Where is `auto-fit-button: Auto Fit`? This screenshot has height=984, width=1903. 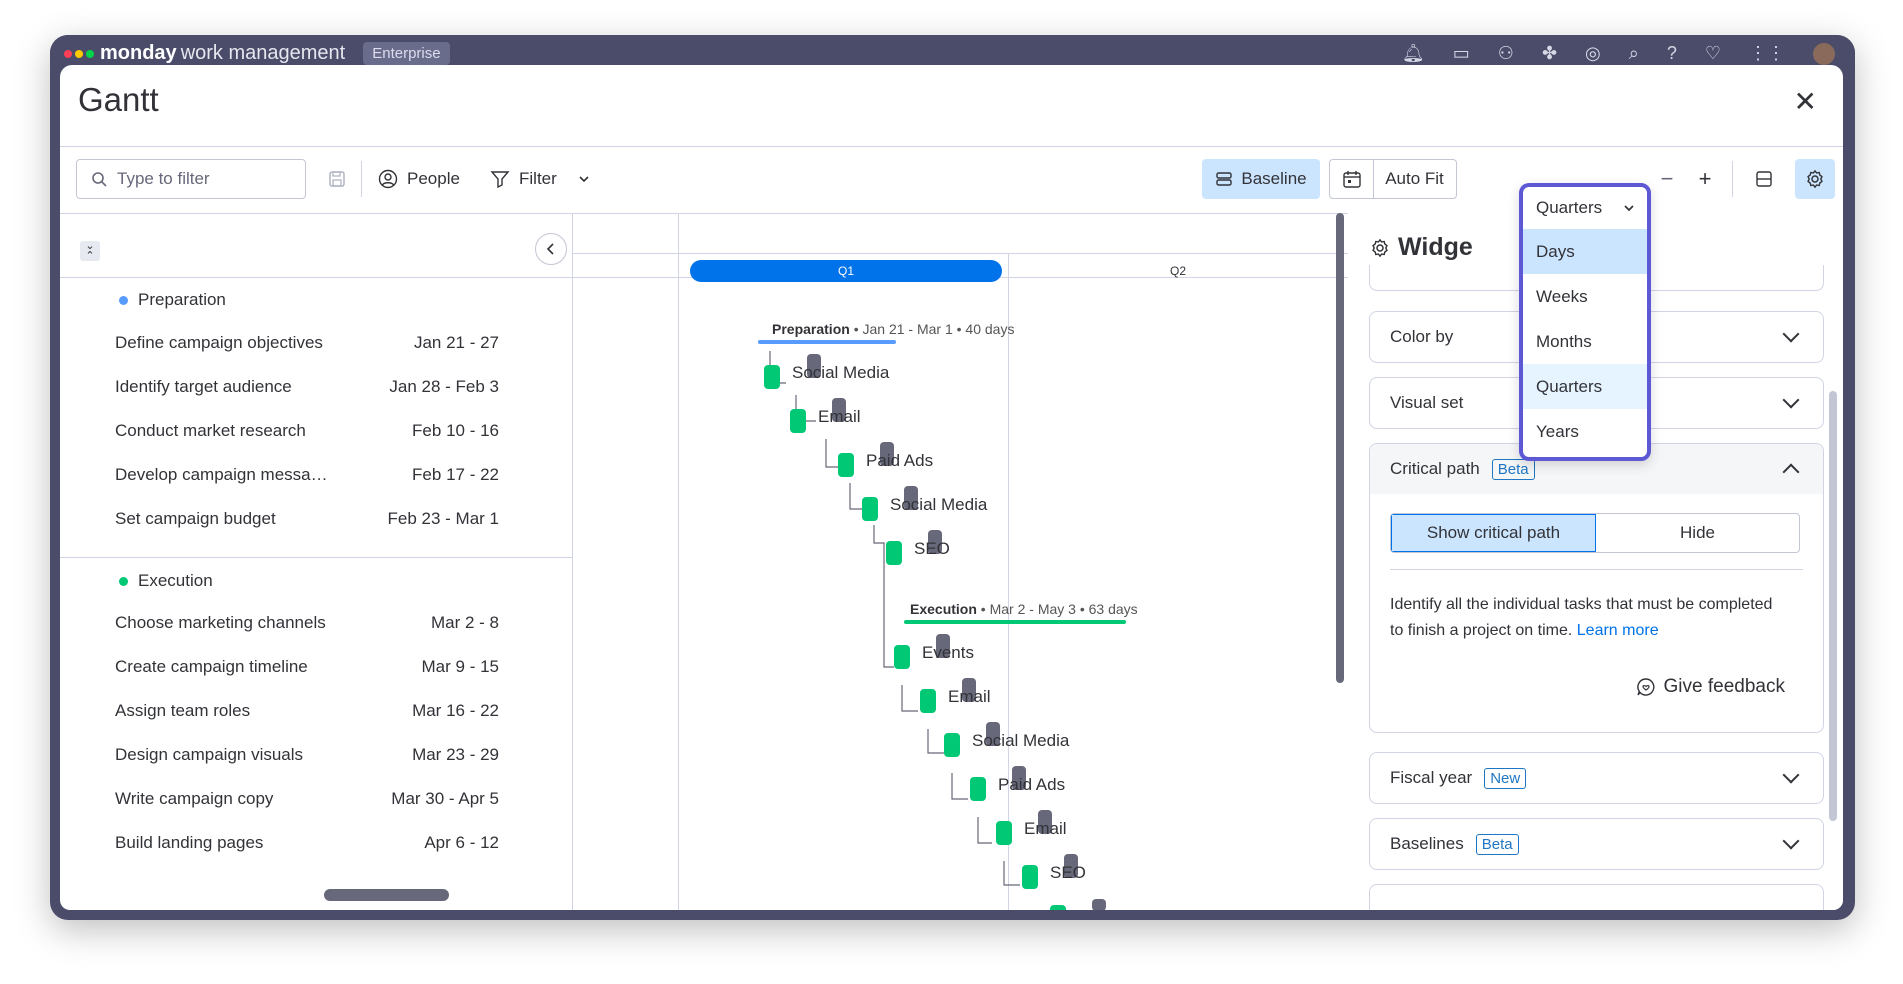 auto-fit-button: Auto Fit is located at coordinates (1415, 179).